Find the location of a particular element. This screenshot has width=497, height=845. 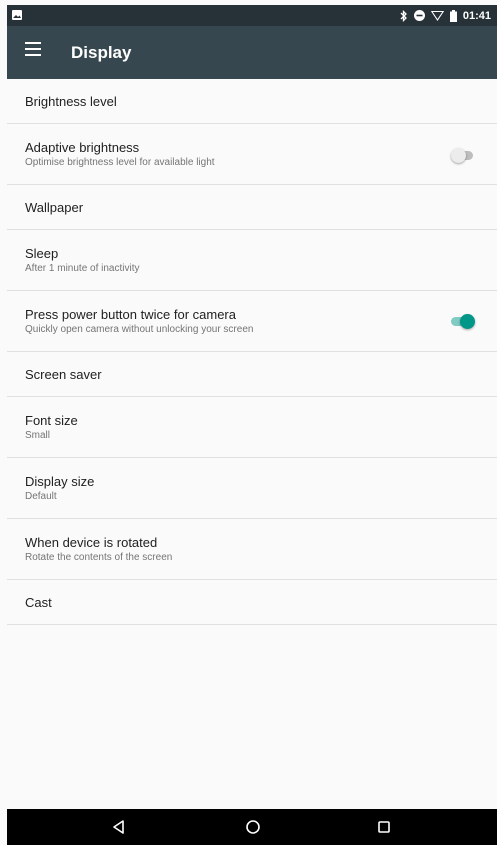

status-time: 01:41 is located at coordinates (476, 15).